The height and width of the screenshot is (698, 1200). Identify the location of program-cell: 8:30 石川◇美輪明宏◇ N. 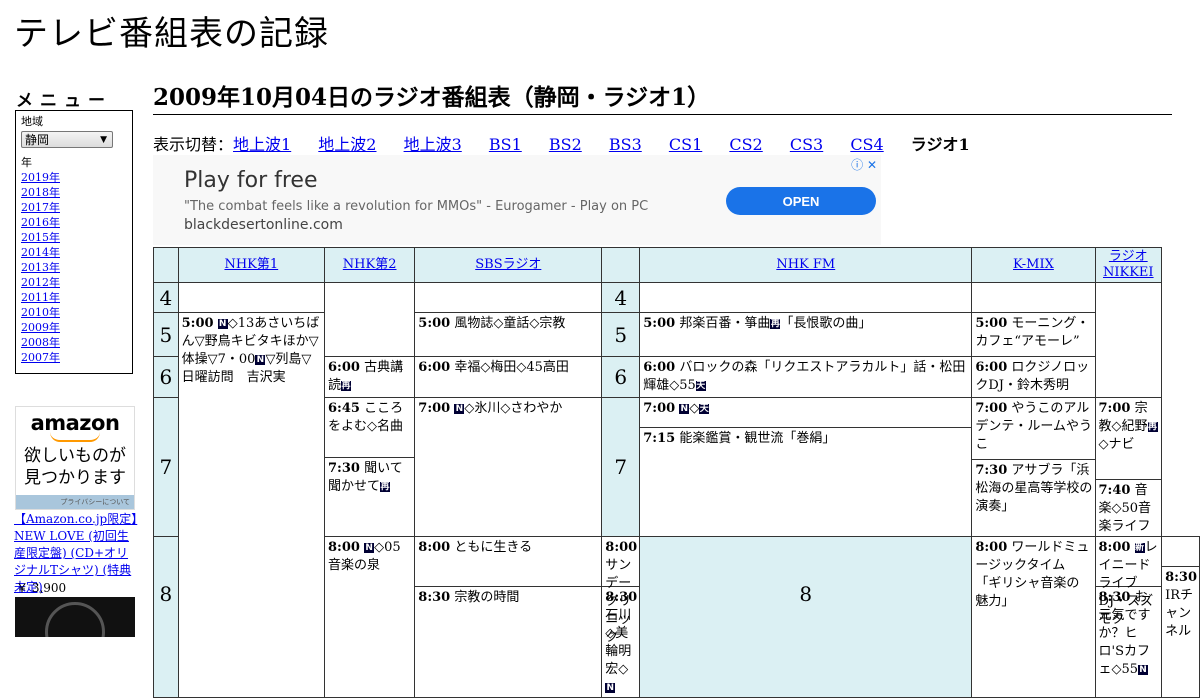
(620, 642).